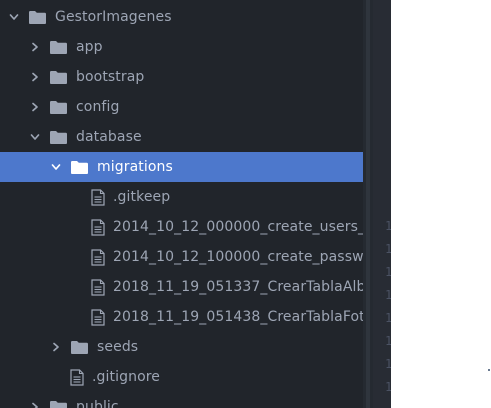 Image resolution: width=491 pixels, height=408 pixels. I want to click on tree-item-label: app, so click(89, 47).